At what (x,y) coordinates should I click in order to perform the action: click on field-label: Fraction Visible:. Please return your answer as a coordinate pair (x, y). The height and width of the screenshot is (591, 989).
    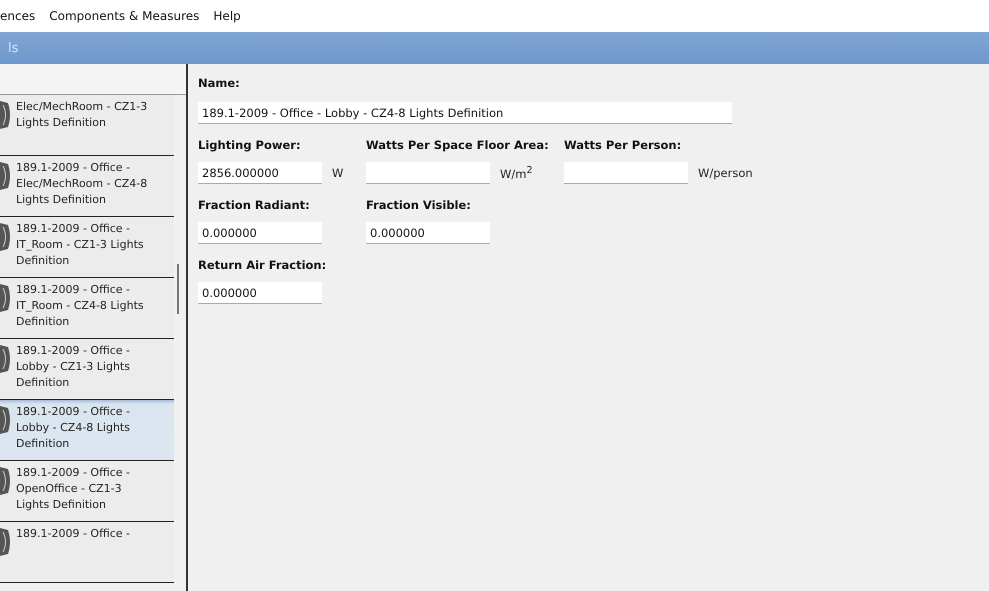
    Looking at the image, I should click on (419, 205).